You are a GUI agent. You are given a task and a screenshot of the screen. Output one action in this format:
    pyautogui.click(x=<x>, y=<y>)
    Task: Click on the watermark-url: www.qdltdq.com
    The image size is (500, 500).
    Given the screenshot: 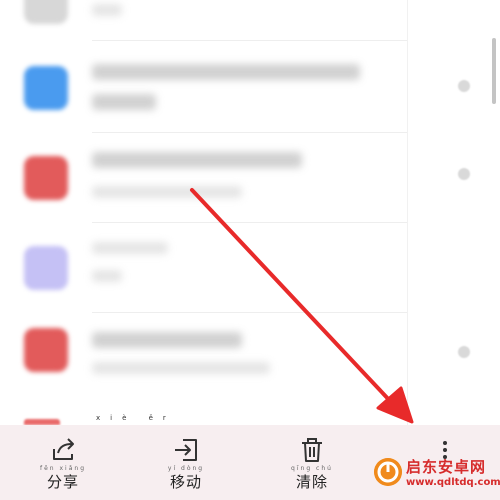 What is the action you would take?
    pyautogui.click(x=453, y=482)
    